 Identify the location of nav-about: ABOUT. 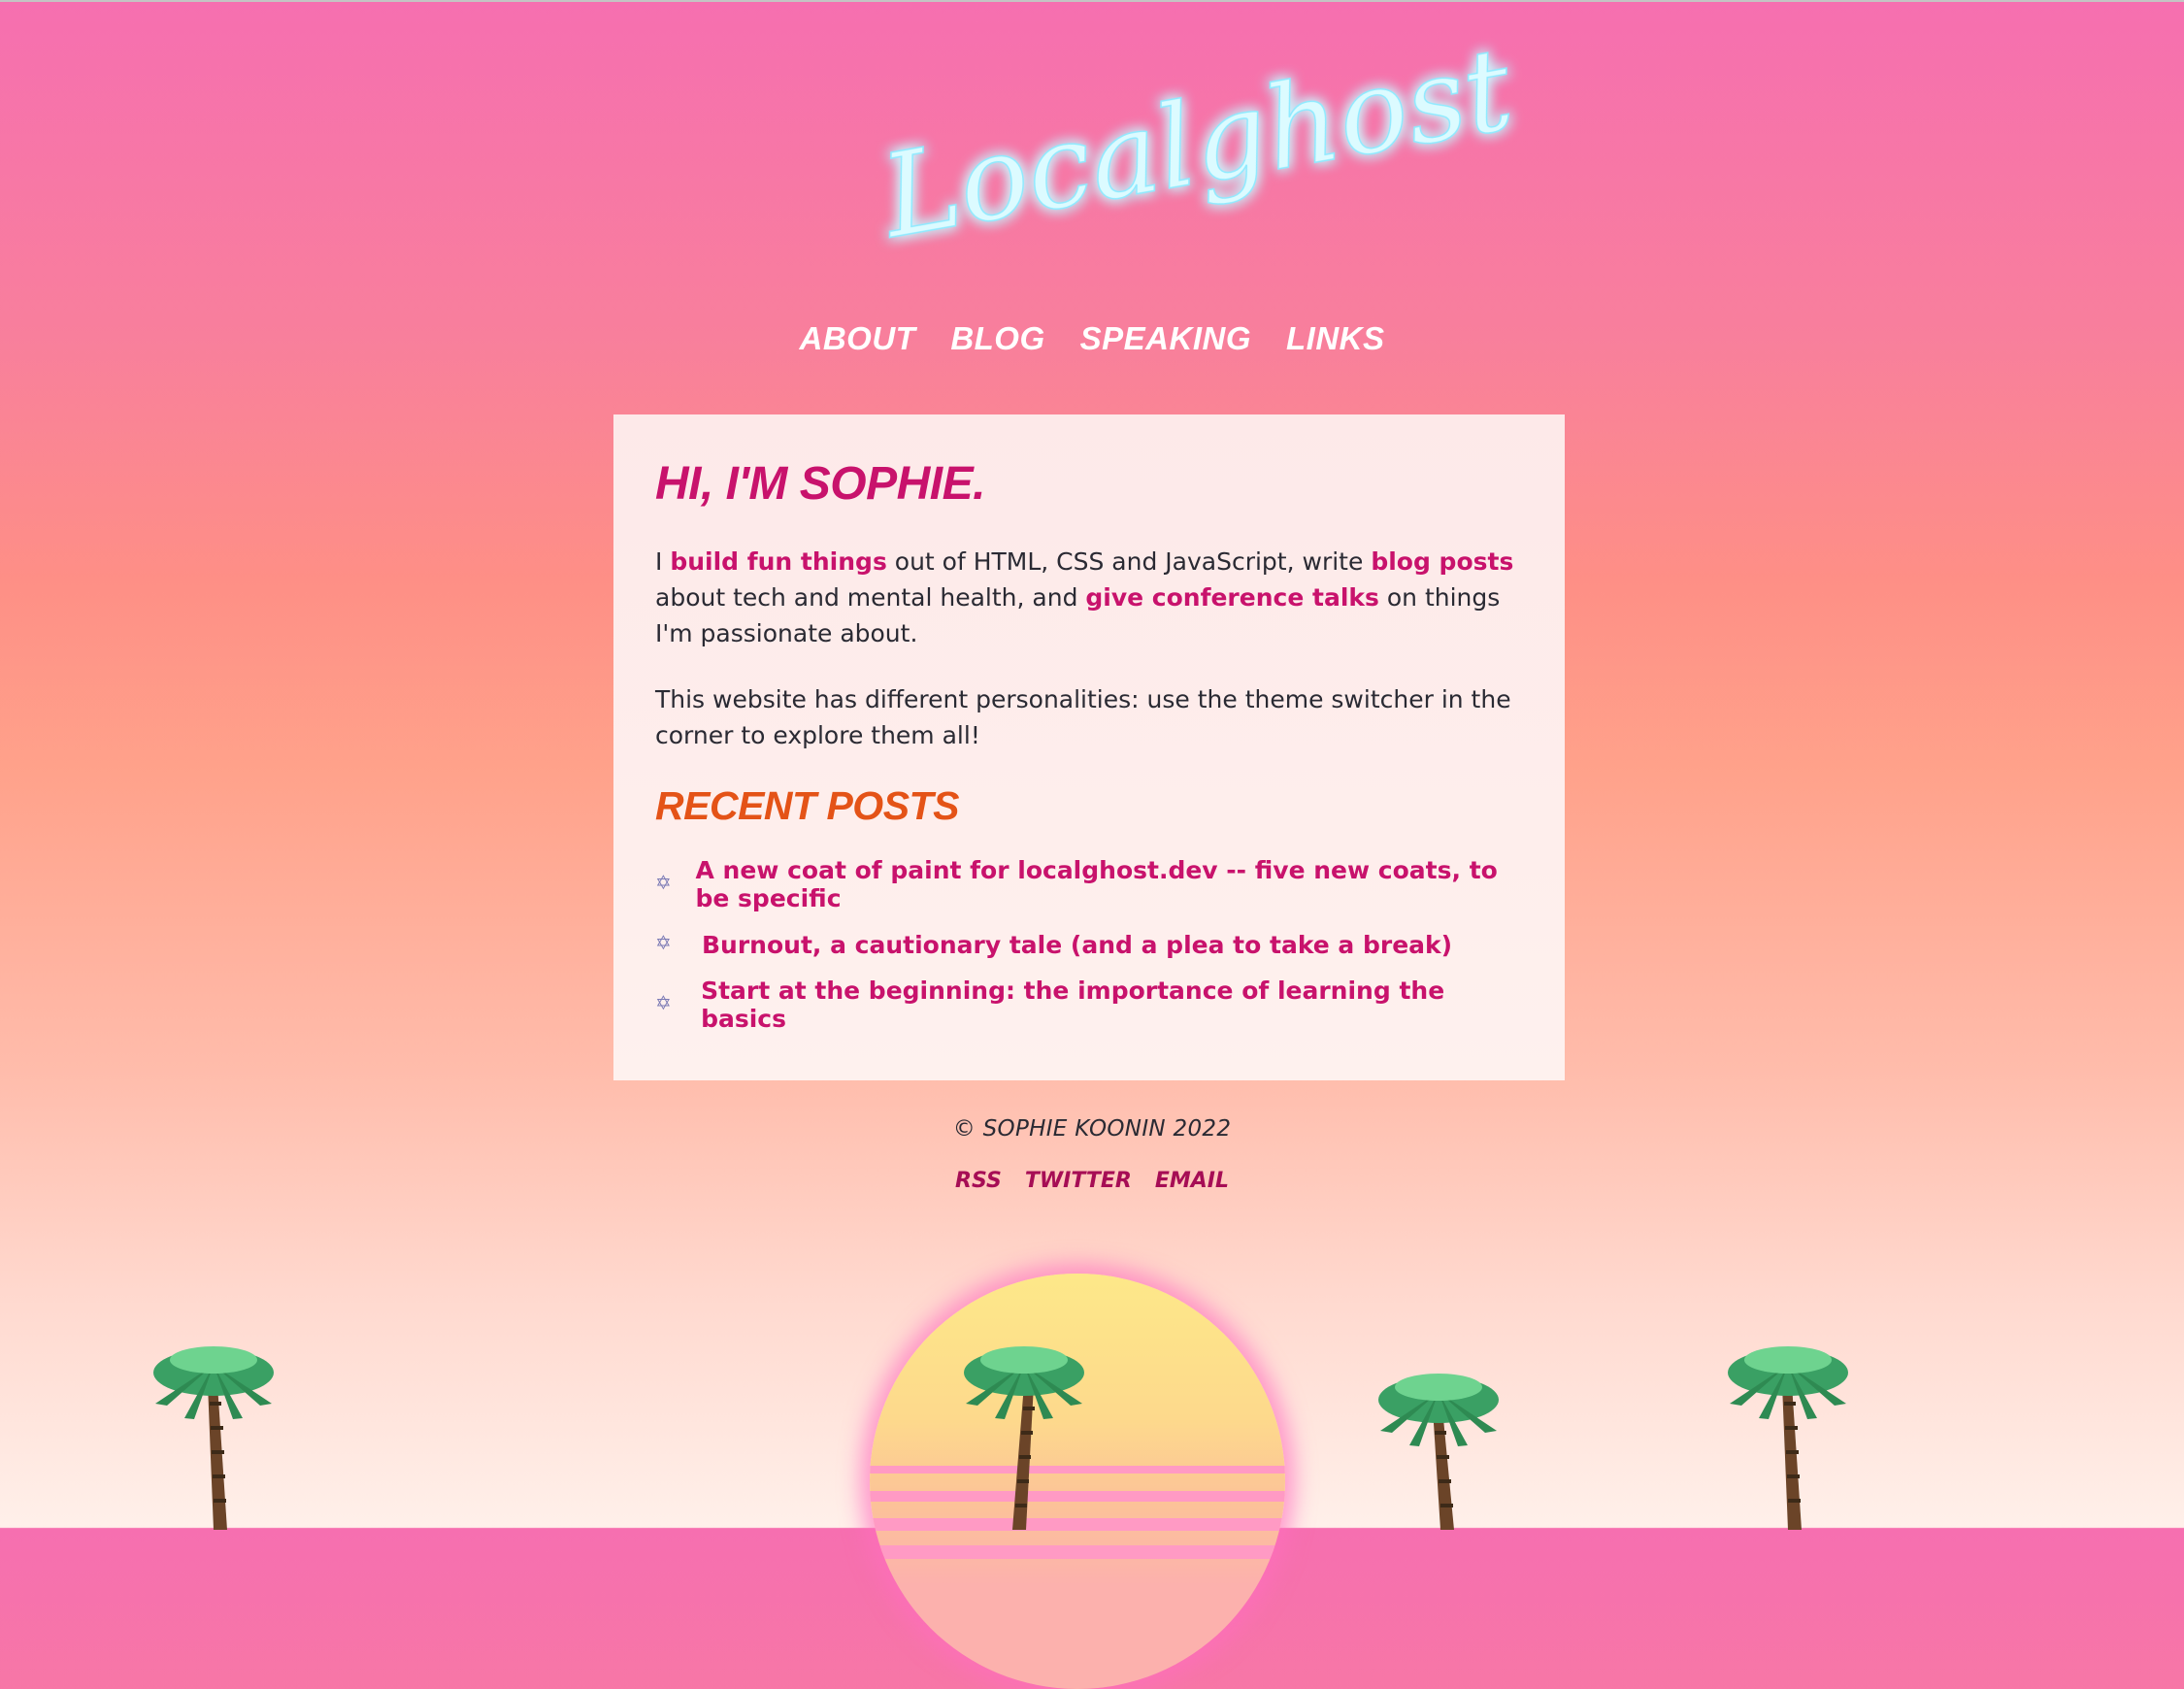
(857, 338).